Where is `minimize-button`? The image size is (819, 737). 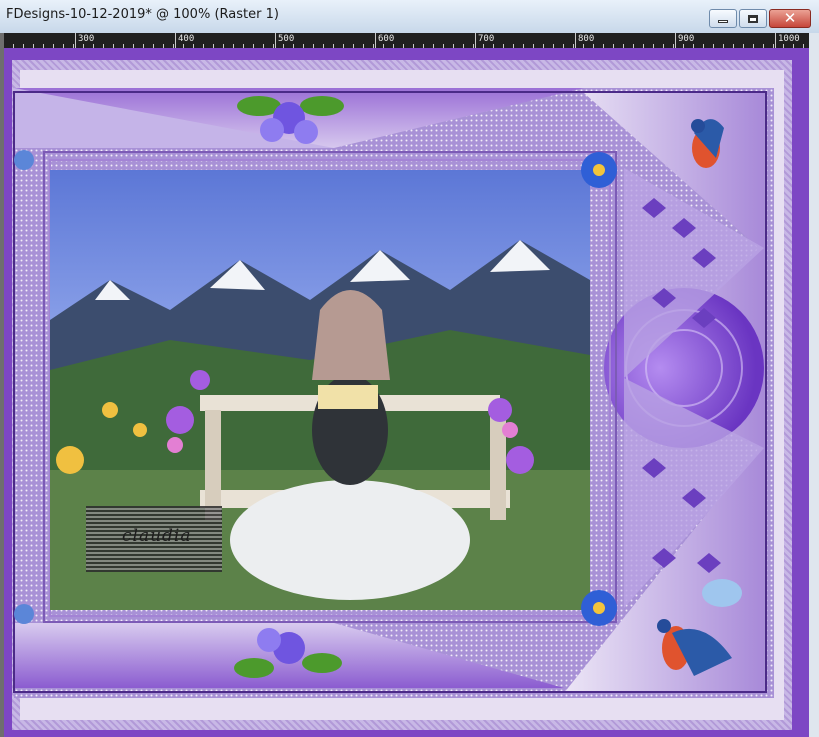
minimize-button is located at coordinates (723, 18).